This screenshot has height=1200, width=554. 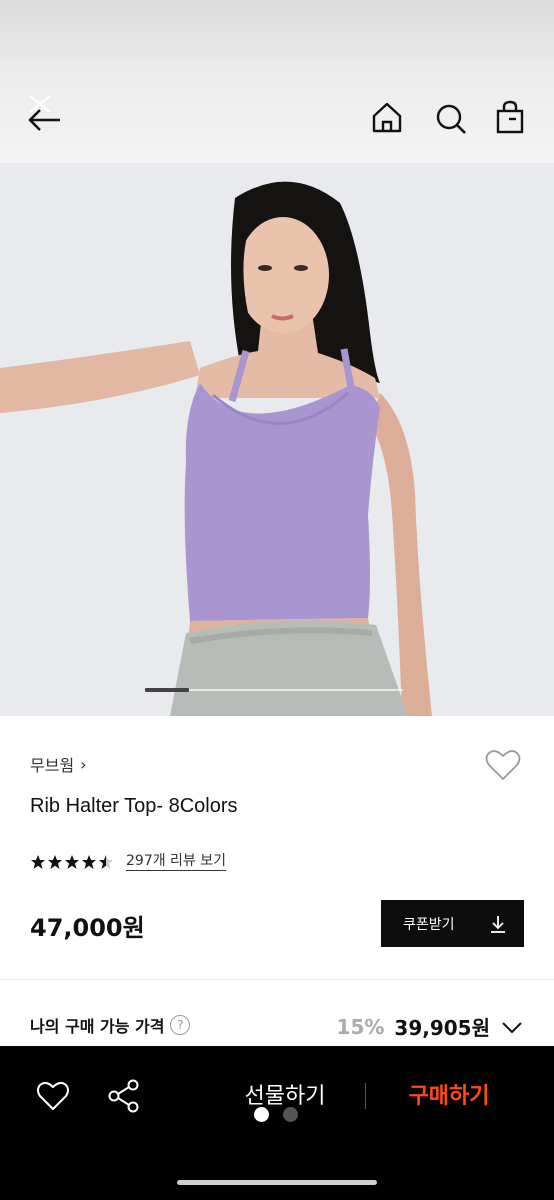 I want to click on arrow-left-icon, so click(x=44, y=113).